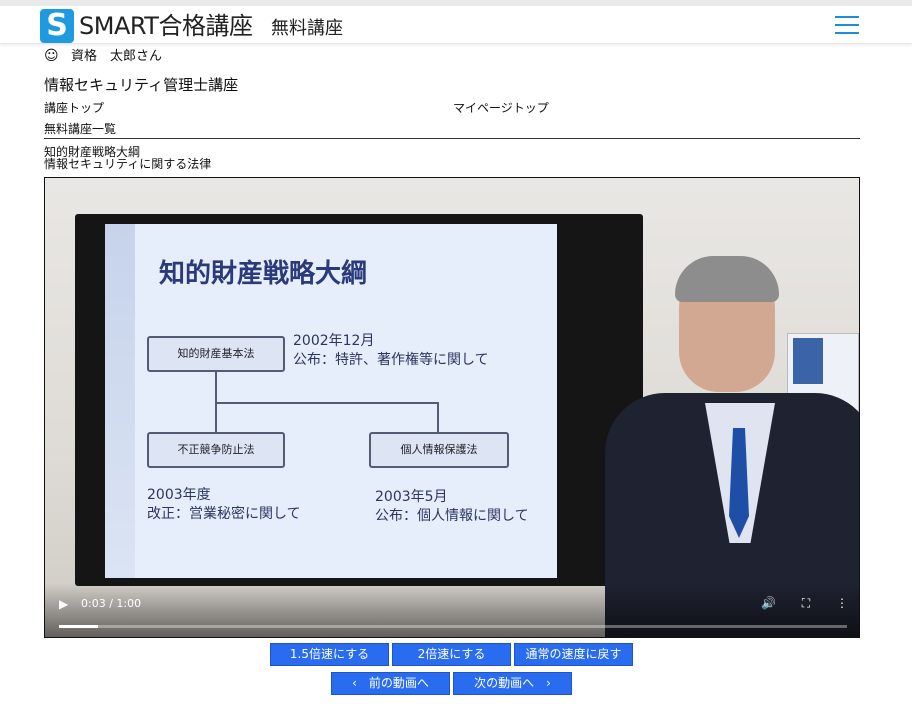  I want to click on prev-video-button: ‹ 前の動画へ, so click(390, 683).